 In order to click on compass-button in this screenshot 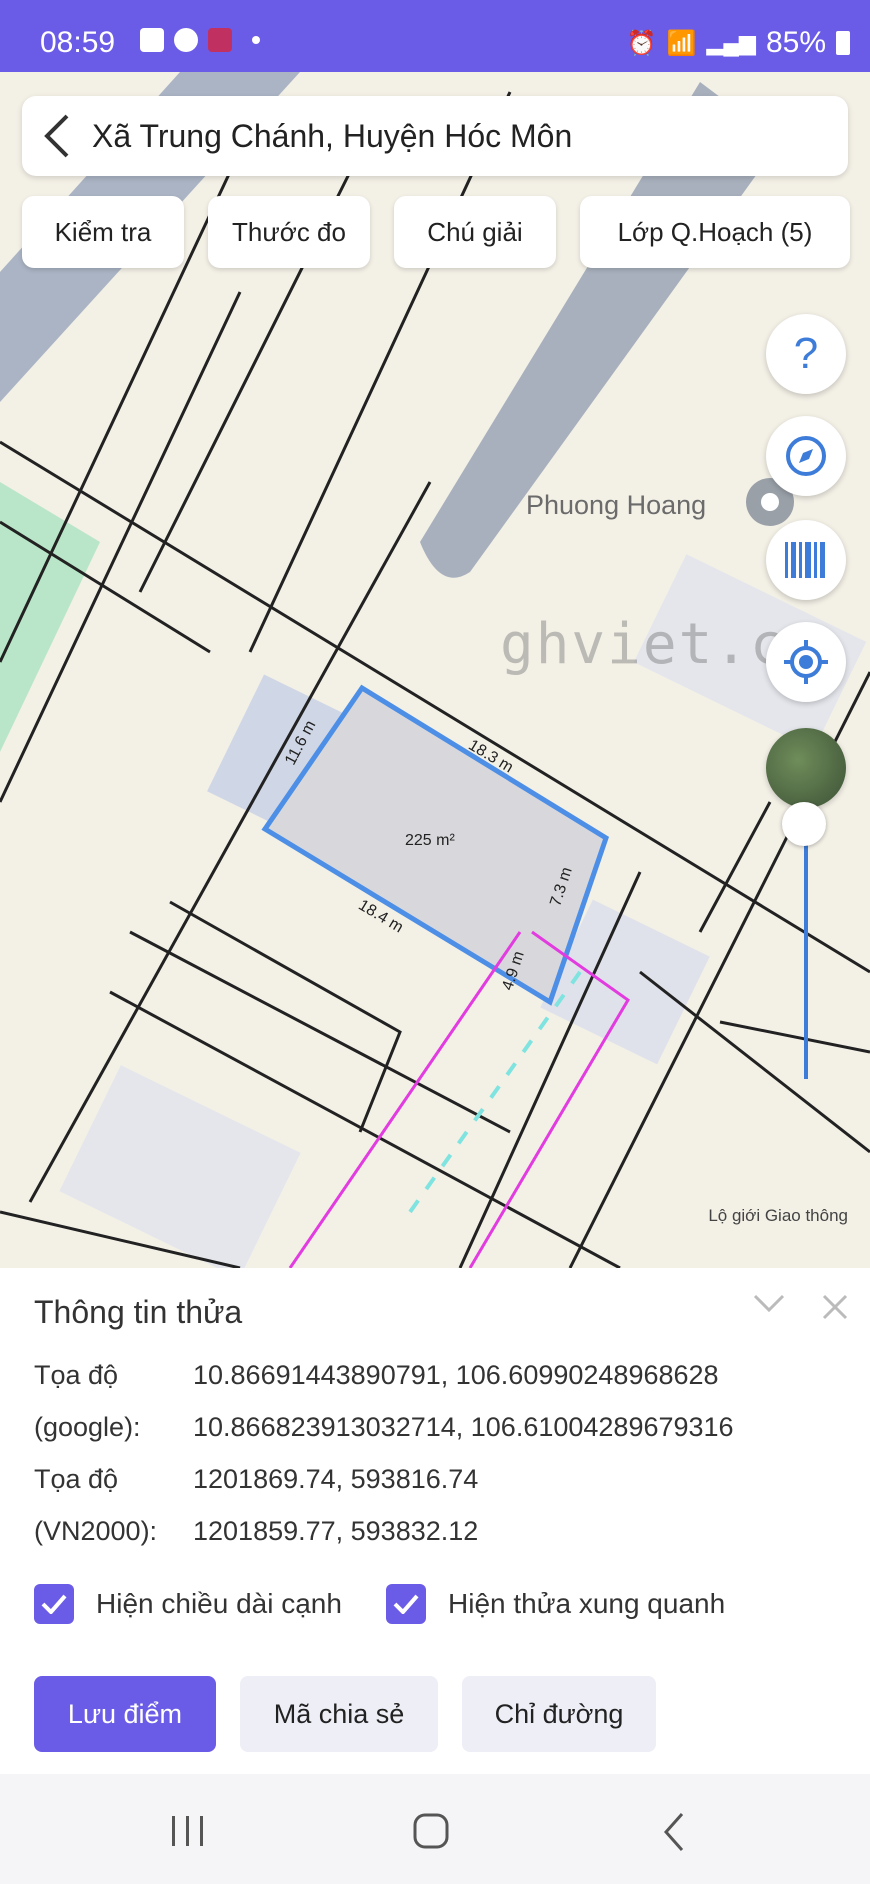, I will do `click(806, 456)`.